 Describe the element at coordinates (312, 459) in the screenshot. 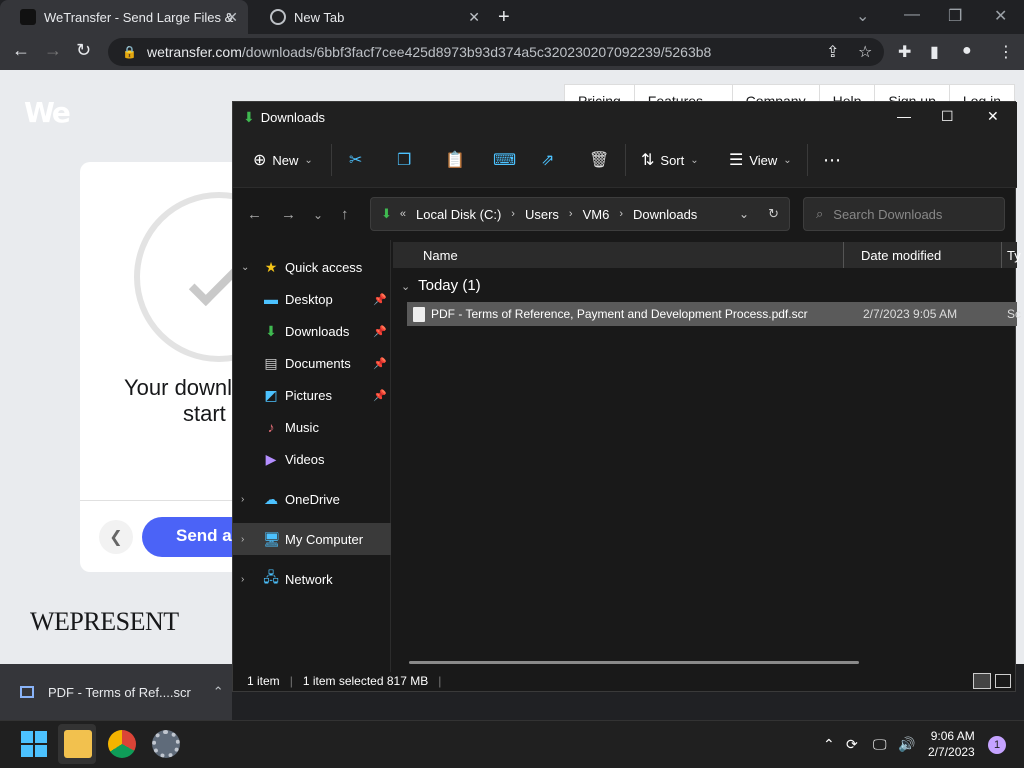

I see `nav-videos: ▶ Videos` at that location.